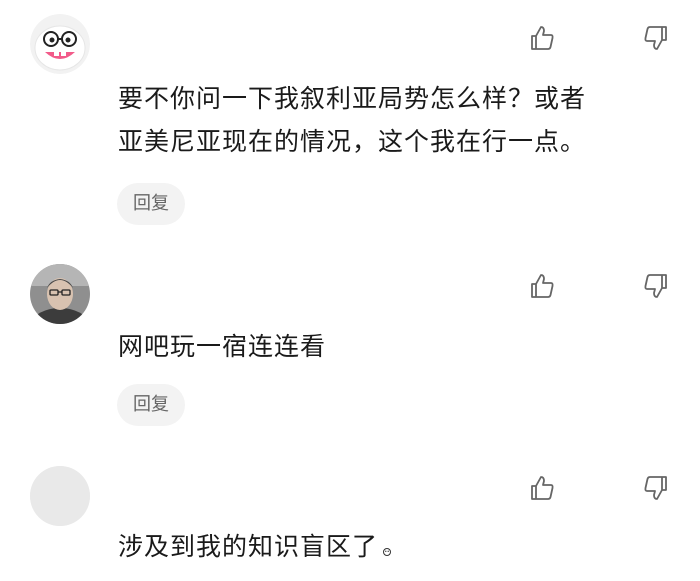 The height and width of the screenshot is (581, 700). What do you see at coordinates (398, 346) in the screenshot?
I see `comment-text: 网吧玩一宿连连看` at bounding box center [398, 346].